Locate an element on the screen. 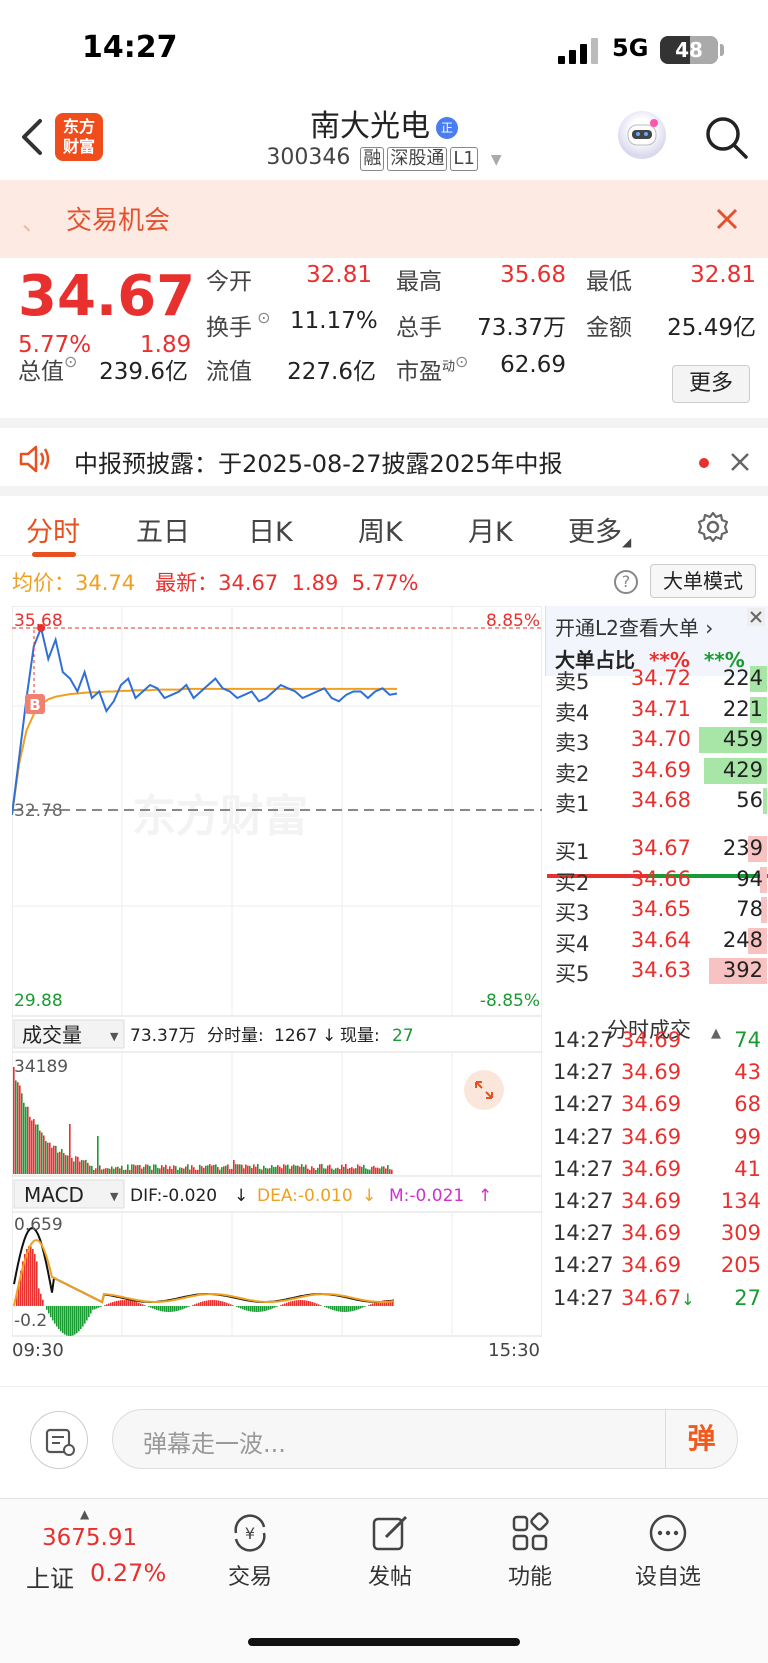  search-icon is located at coordinates (726, 137).